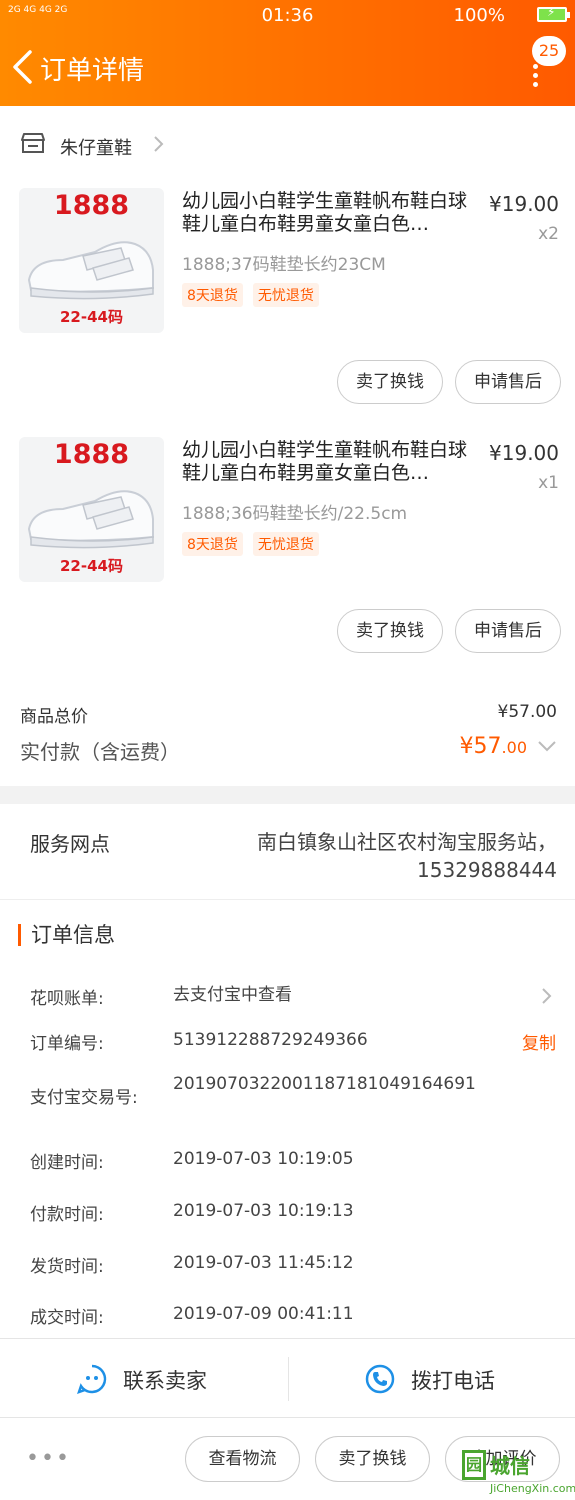 Image resolution: width=575 pixels, height=1500 pixels. I want to click on call-phone-label: 拨打电话, so click(453, 1381).